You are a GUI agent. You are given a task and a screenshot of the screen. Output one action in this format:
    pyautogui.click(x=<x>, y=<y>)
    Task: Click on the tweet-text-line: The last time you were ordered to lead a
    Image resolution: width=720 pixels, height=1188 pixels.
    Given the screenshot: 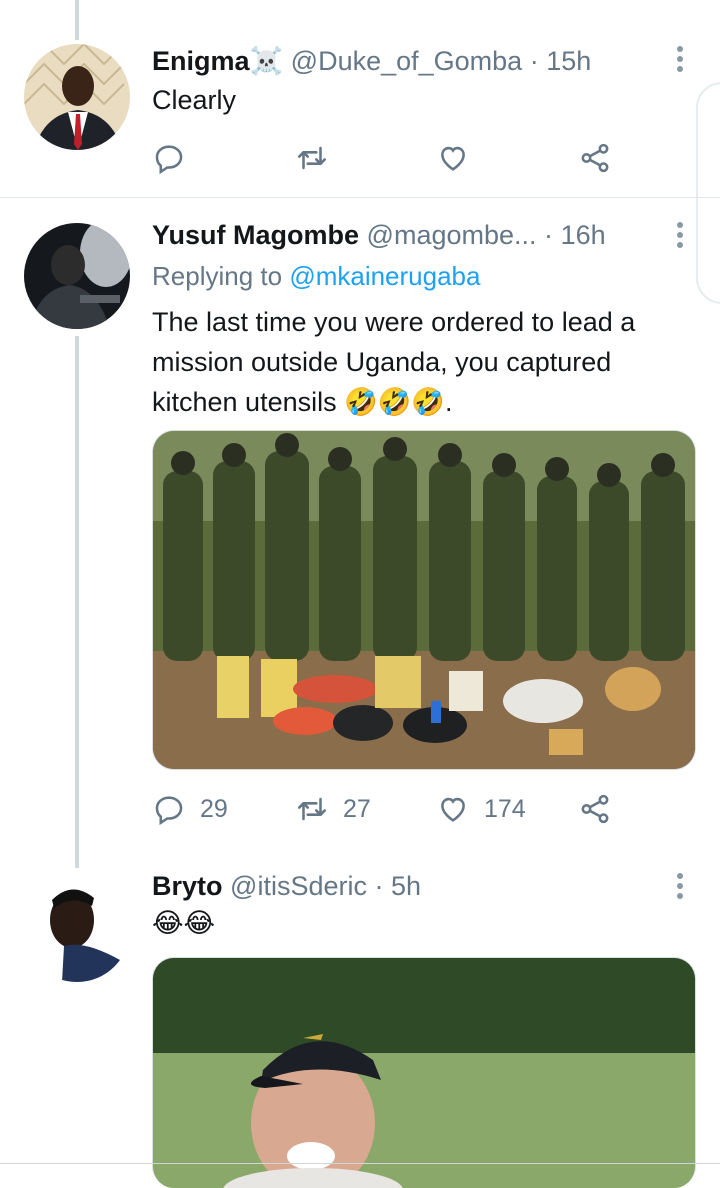 What is the action you would take?
    pyautogui.click(x=394, y=322)
    